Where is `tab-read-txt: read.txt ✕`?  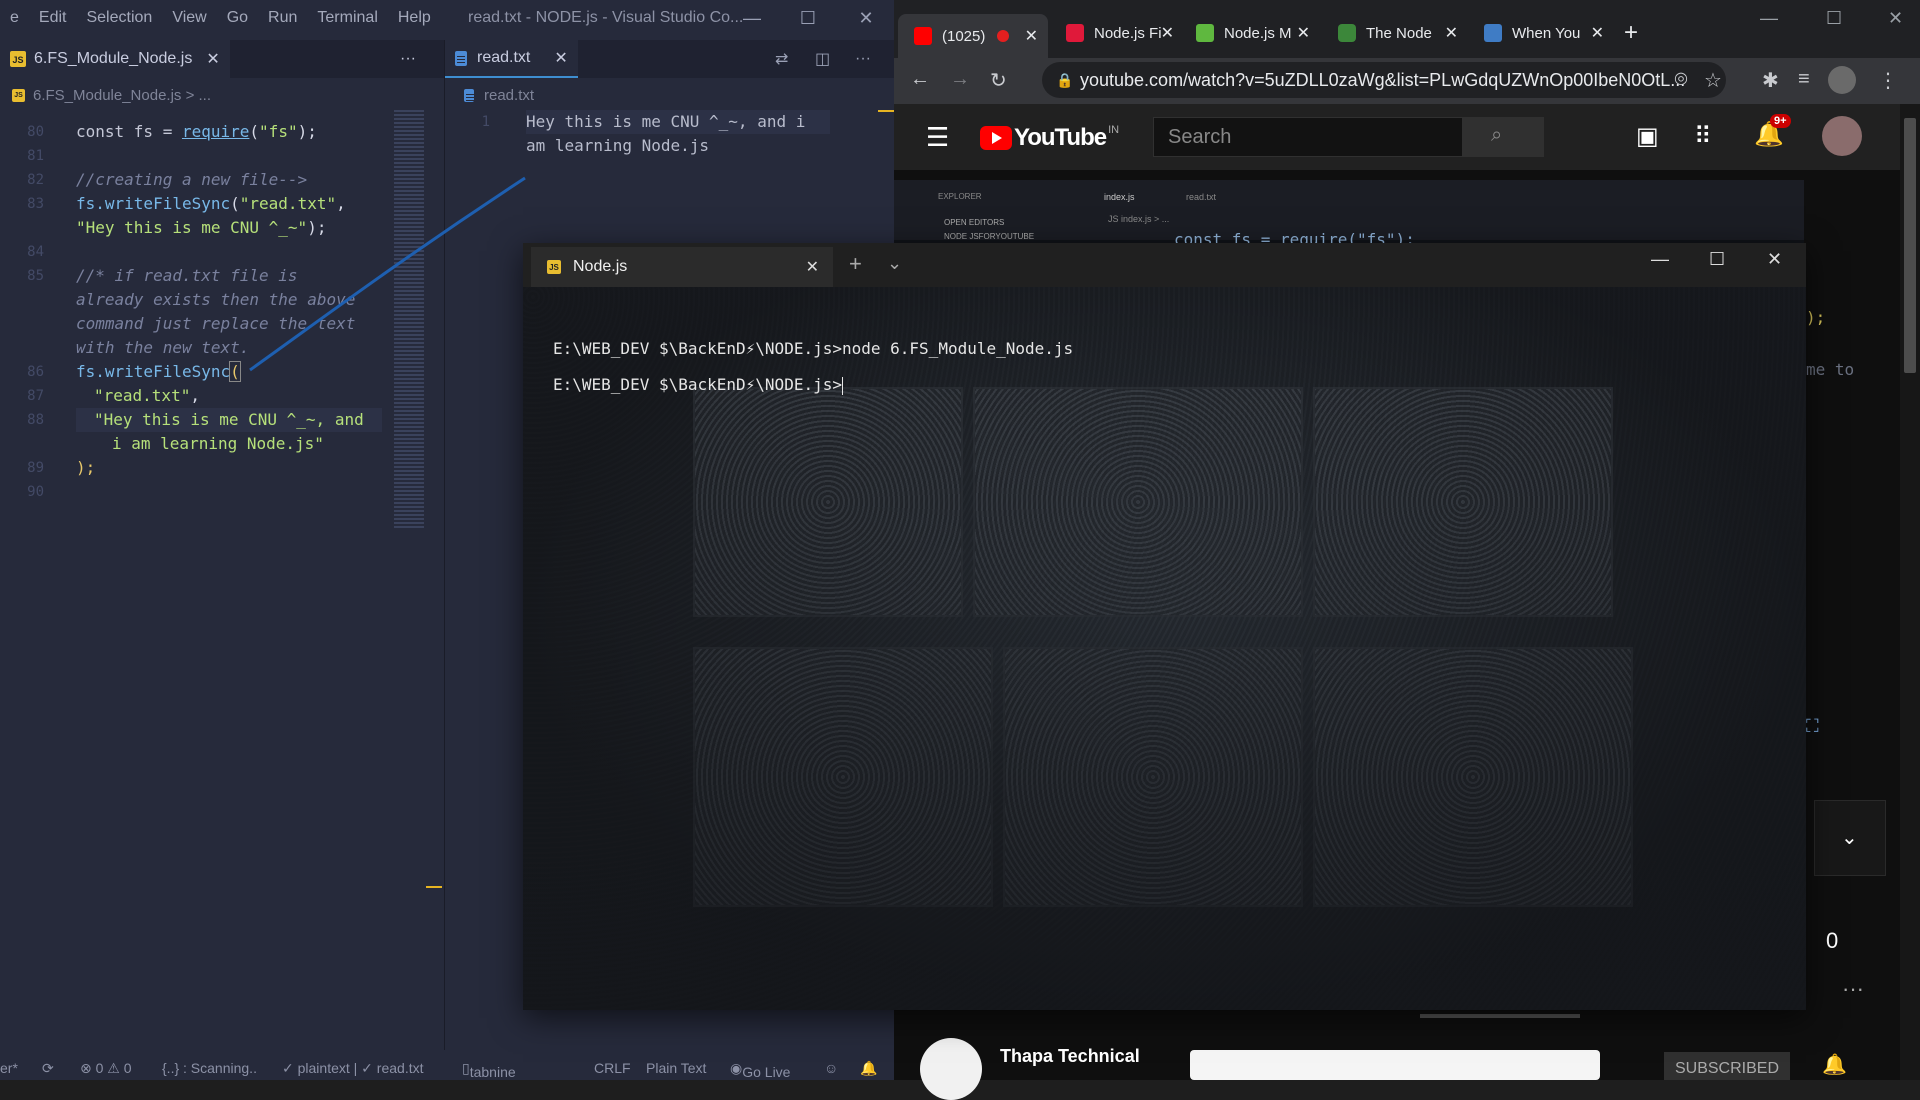 tab-read-txt: read.txt ✕ is located at coordinates (511, 59).